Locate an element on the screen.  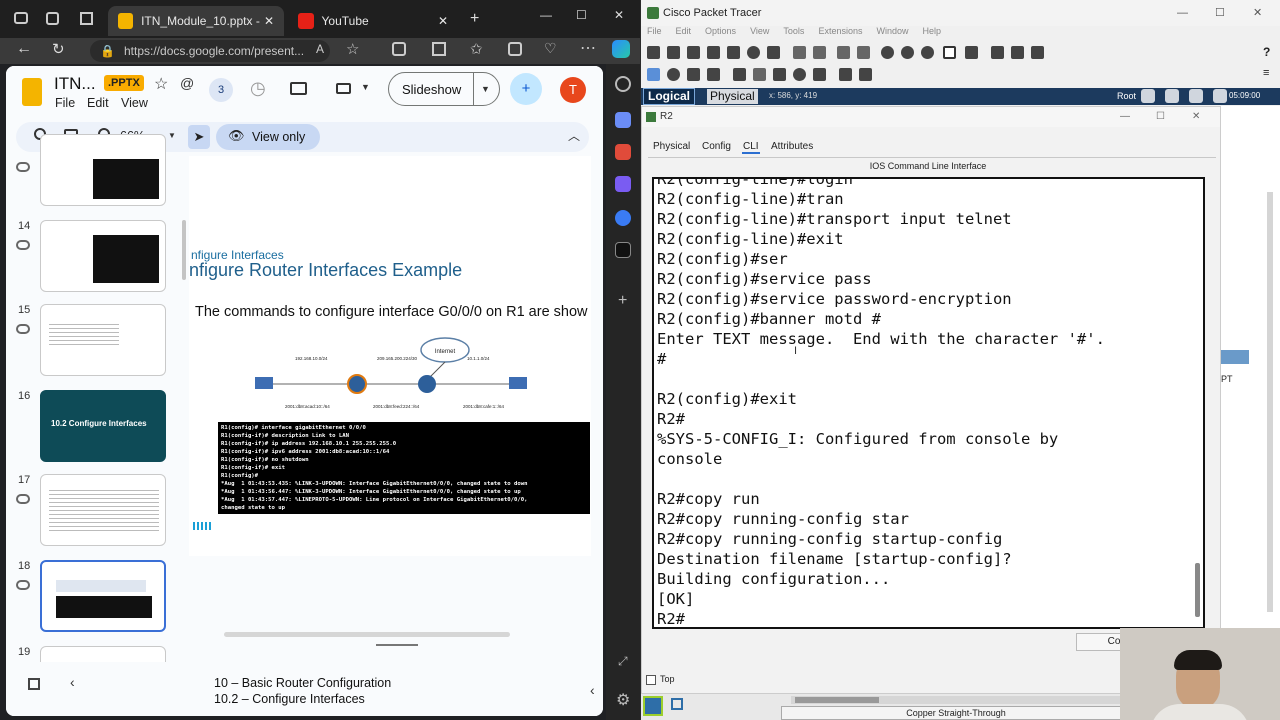
canvas-scrollbar is located at coordinates (1270, 402).